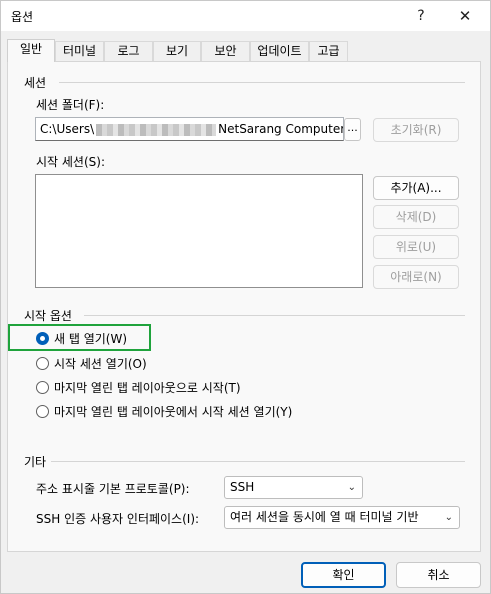 This screenshot has height=594, width=491. I want to click on tab-advanced: 고급, so click(328, 51).